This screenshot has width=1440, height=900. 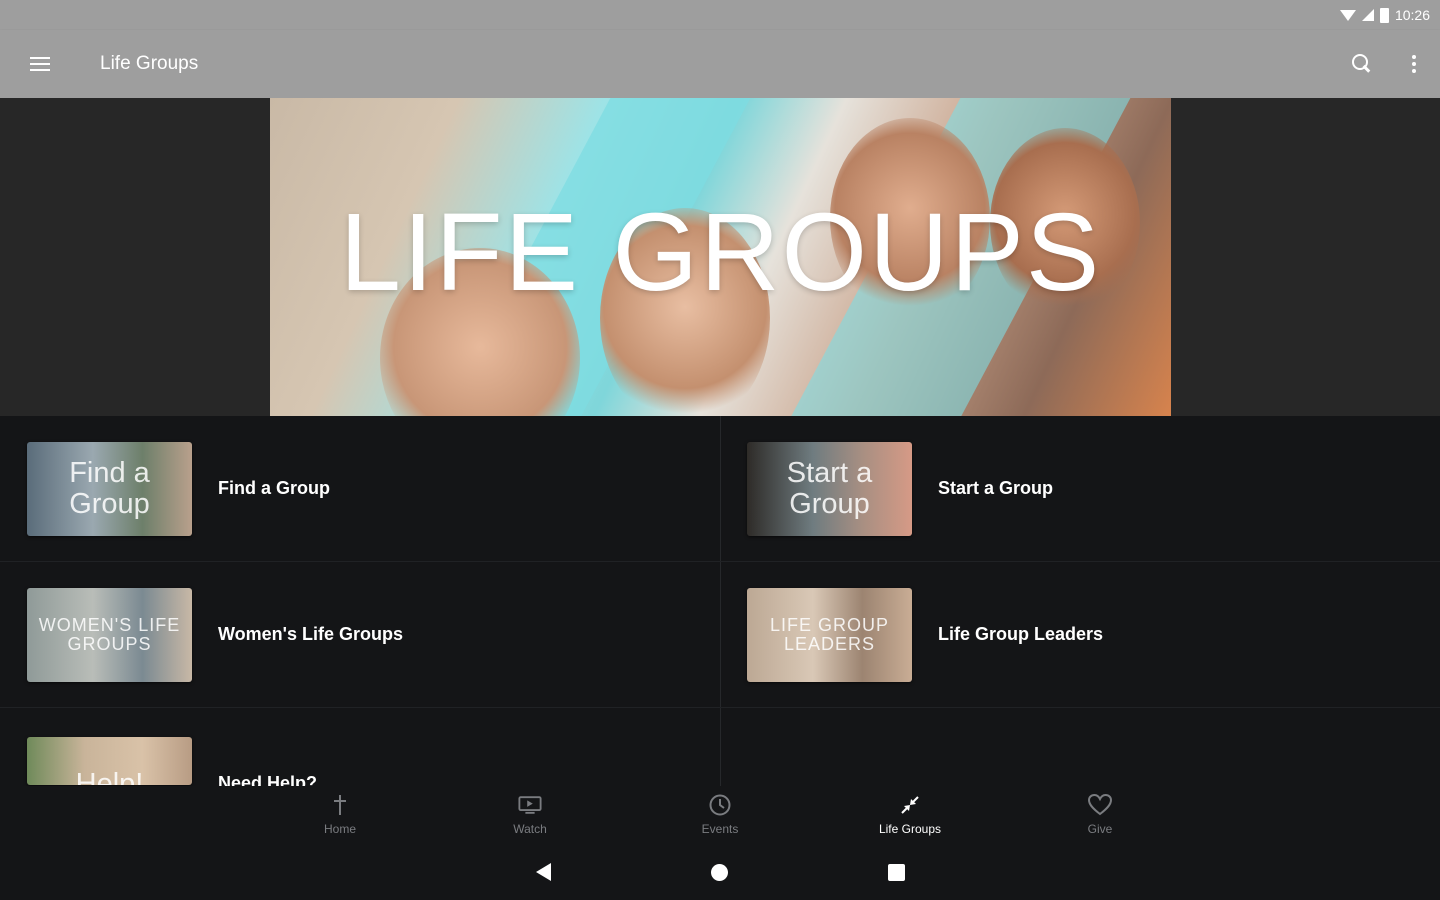 I want to click on need-help-thumbnail: Help!, so click(x=109, y=761).